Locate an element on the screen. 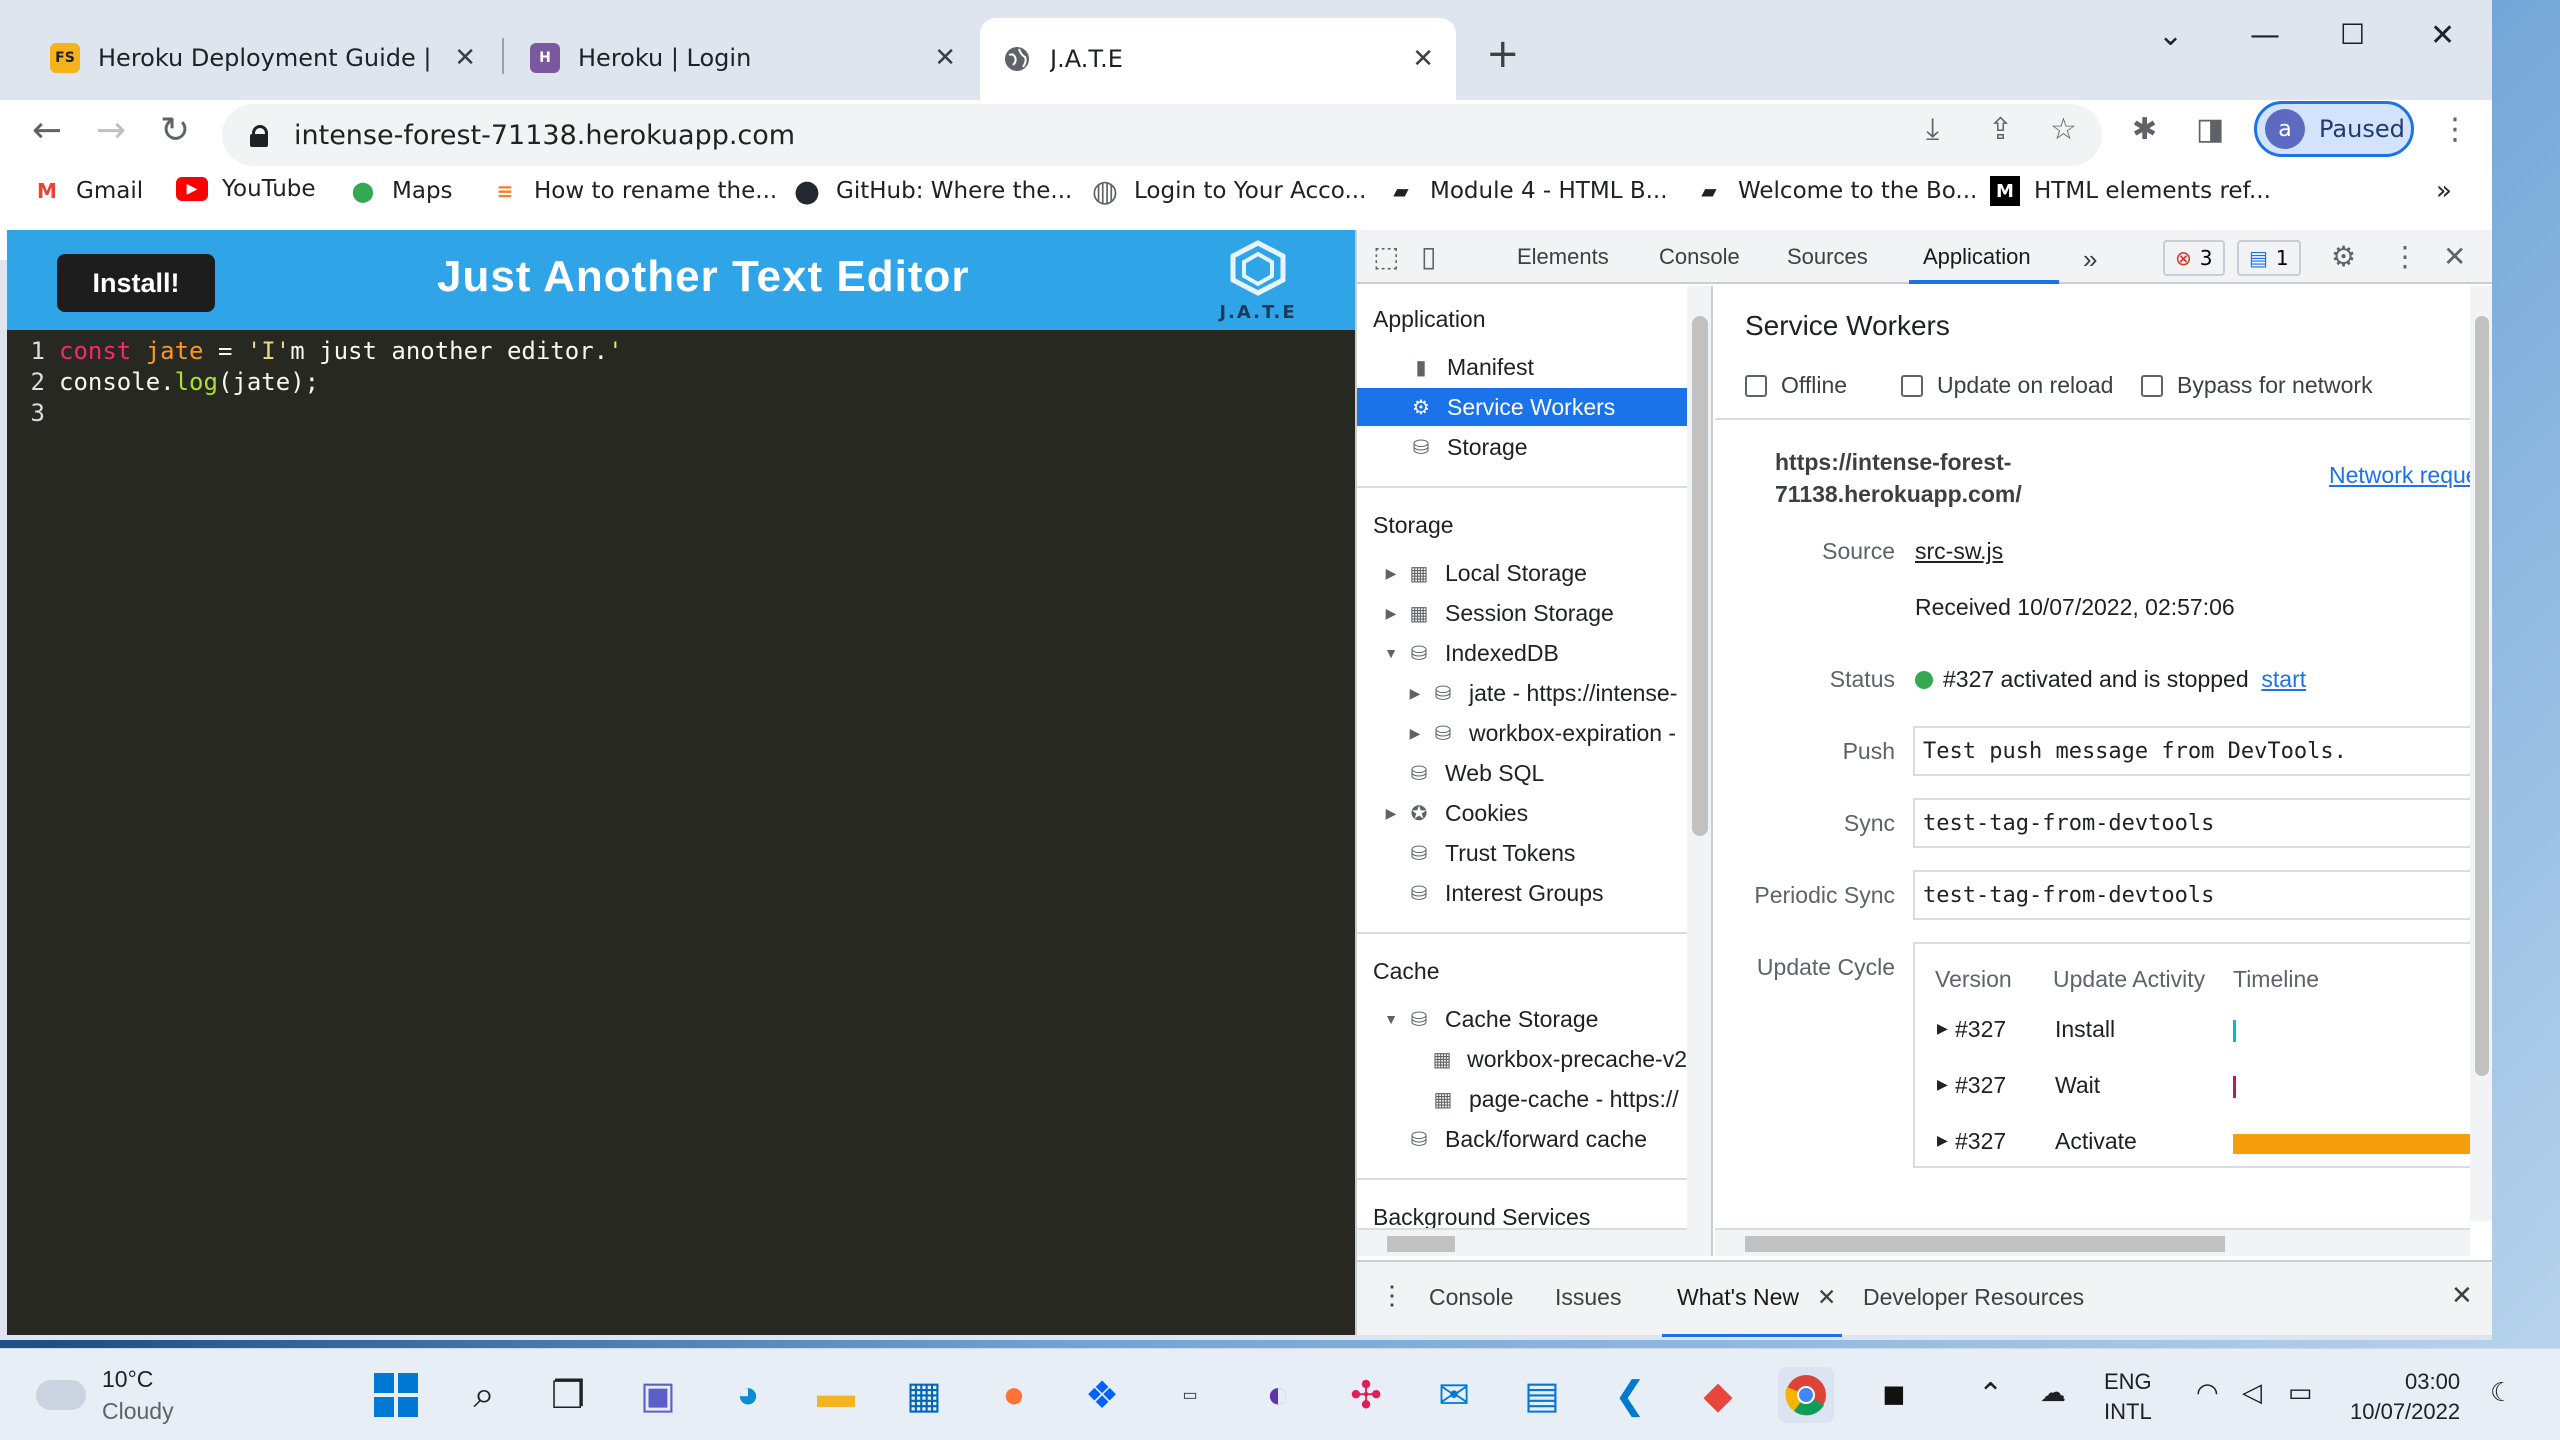 This screenshot has width=2560, height=1440. search-icon: ⌕ is located at coordinates (484, 1395).